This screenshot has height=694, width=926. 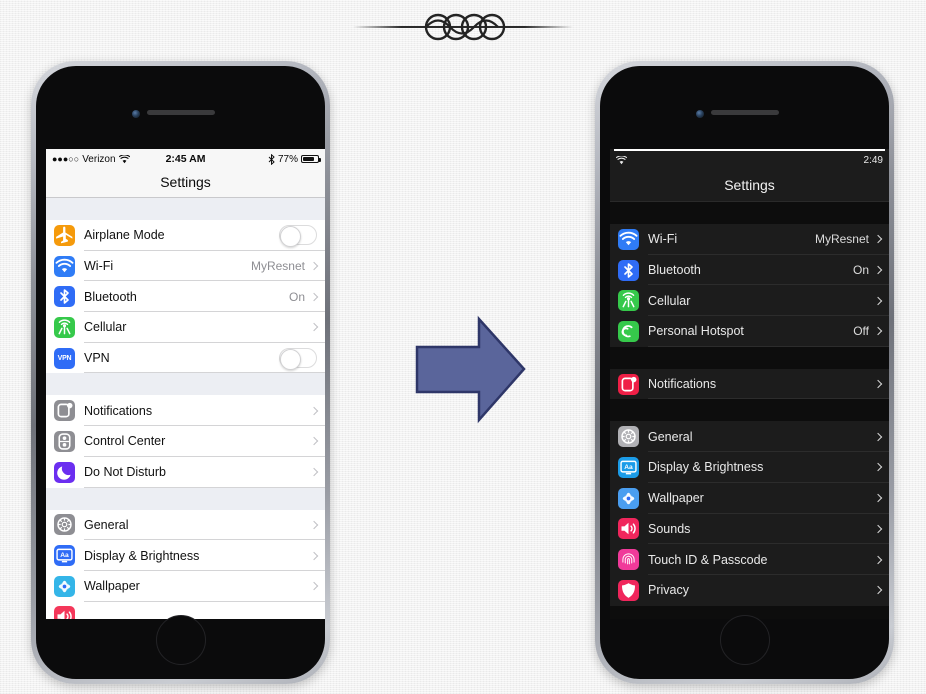 What do you see at coordinates (670, 436) in the screenshot?
I see `settings-row-label: General` at bounding box center [670, 436].